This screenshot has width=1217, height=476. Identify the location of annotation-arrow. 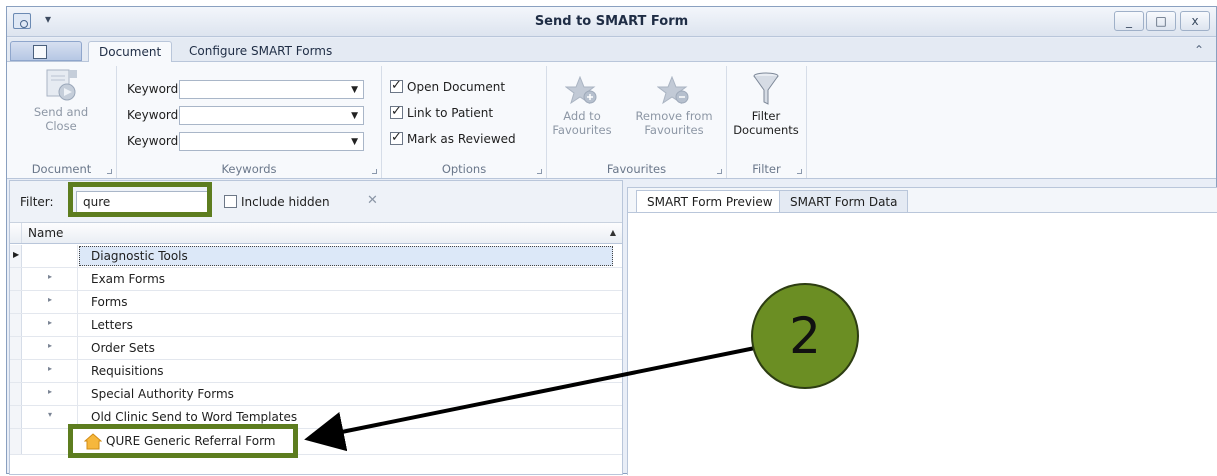
(532, 398).